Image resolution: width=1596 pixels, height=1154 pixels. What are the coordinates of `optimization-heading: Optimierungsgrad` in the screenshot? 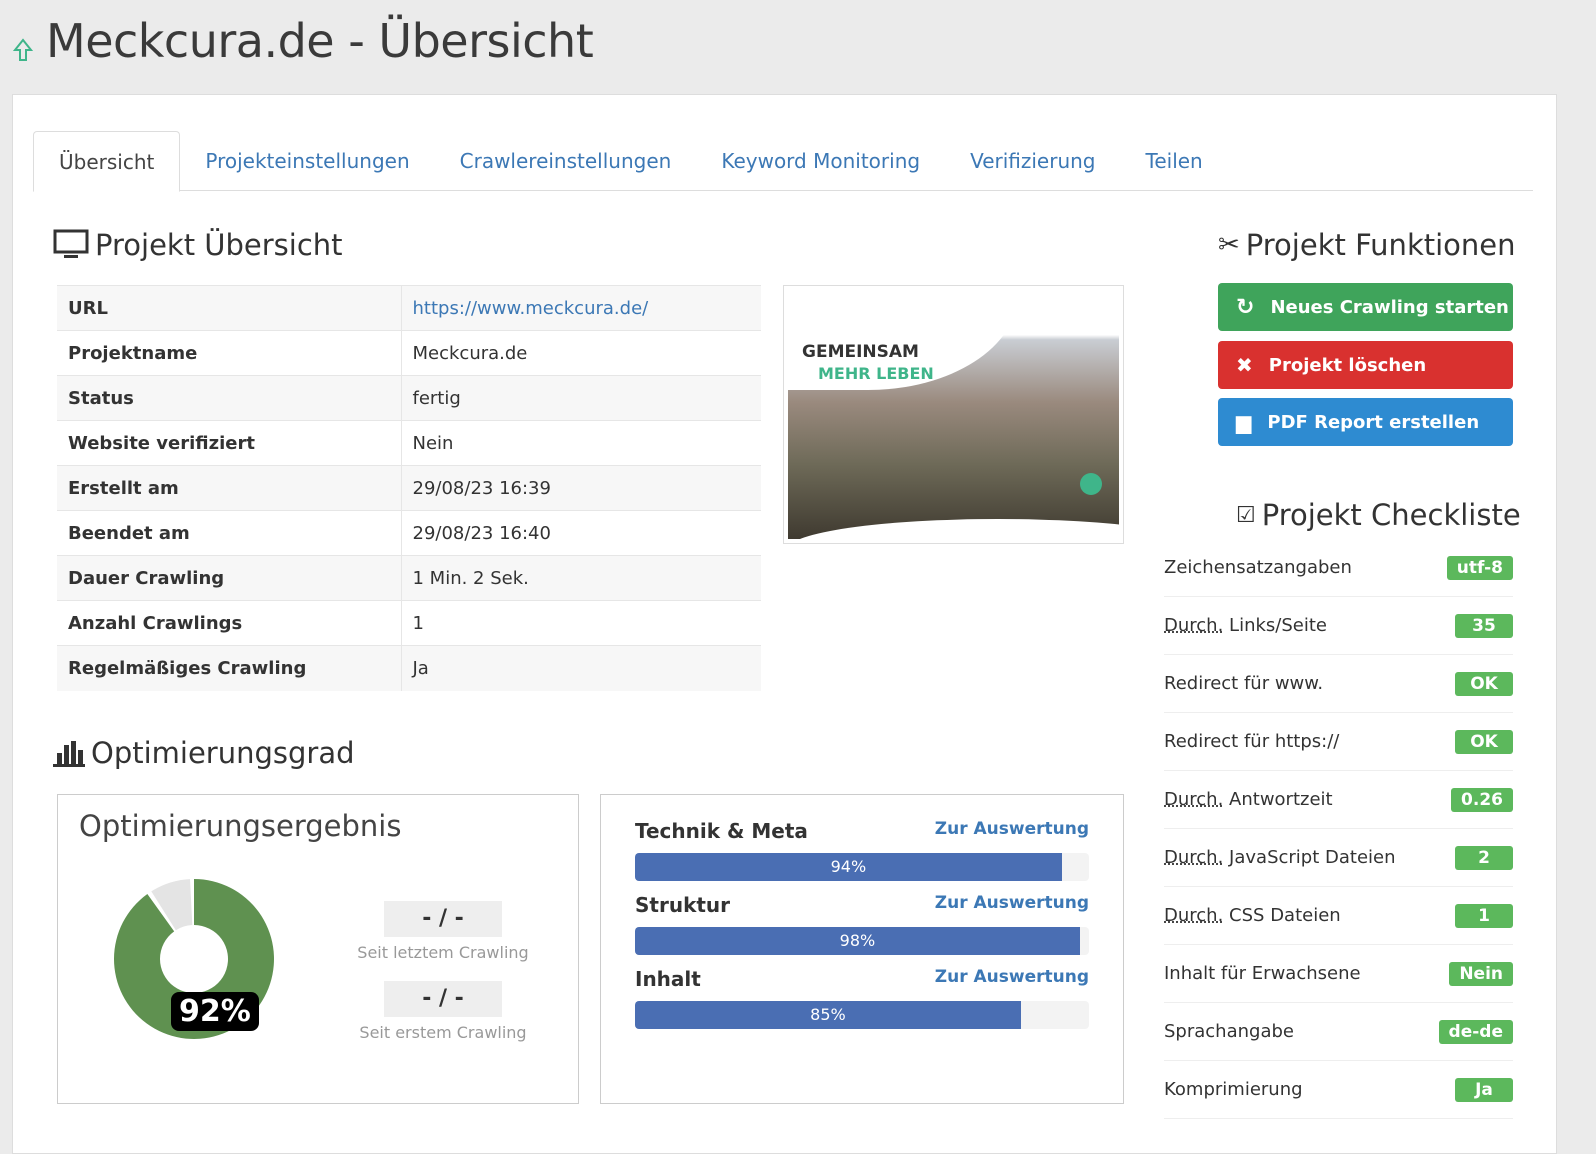 It's located at (204, 753).